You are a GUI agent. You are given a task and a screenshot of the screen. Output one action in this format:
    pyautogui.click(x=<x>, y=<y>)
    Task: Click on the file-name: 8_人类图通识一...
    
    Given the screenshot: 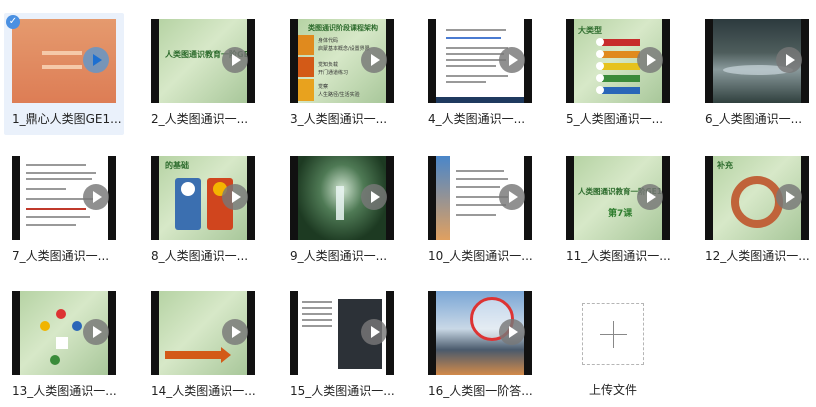 What is the action you would take?
    pyautogui.click(x=207, y=256)
    